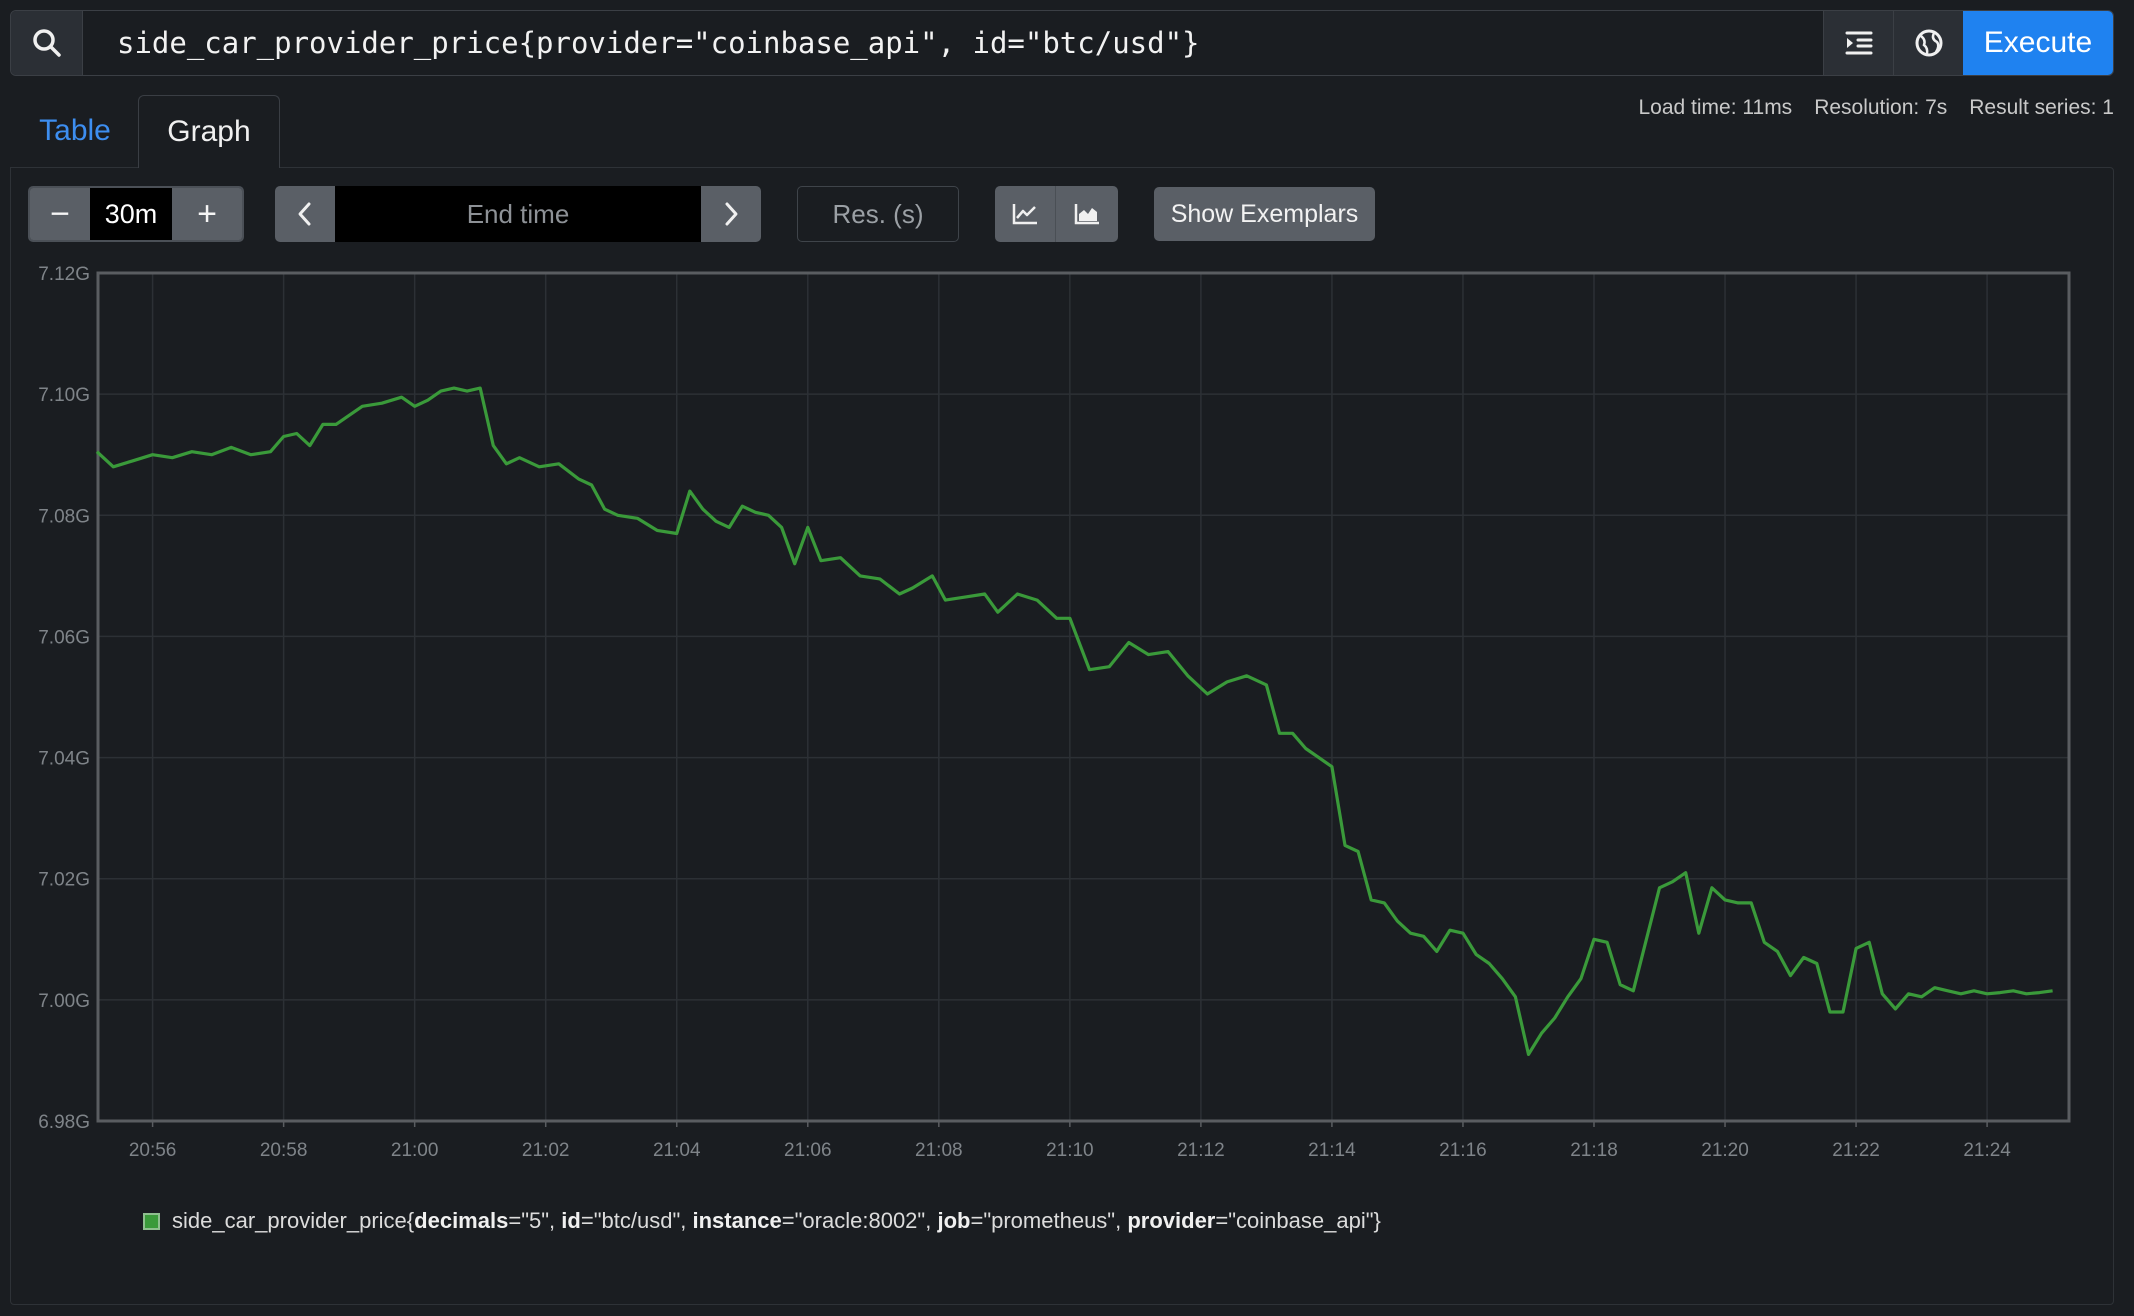 This screenshot has width=2134, height=1316. I want to click on x-tick-label: 21:20, so click(1725, 1150).